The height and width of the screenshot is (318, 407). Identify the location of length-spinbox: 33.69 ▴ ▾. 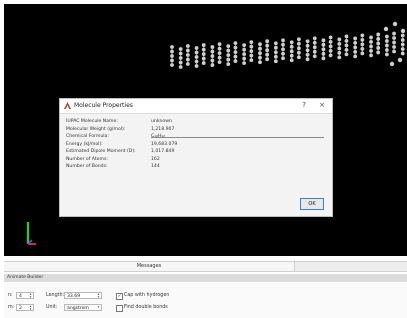
(83, 295).